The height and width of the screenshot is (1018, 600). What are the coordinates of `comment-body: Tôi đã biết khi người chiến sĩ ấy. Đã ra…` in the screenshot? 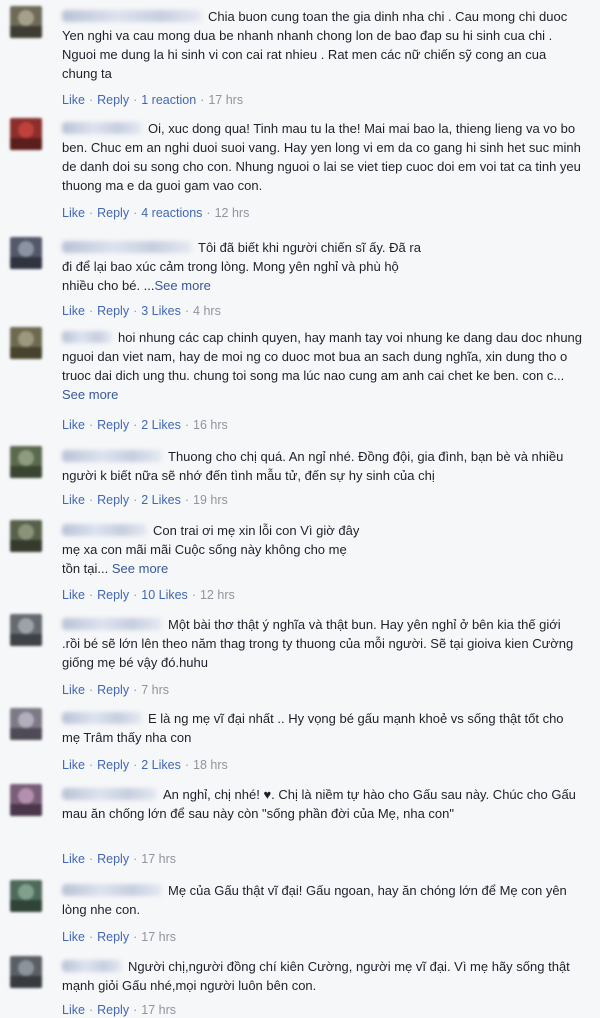 It's located at (242, 266).